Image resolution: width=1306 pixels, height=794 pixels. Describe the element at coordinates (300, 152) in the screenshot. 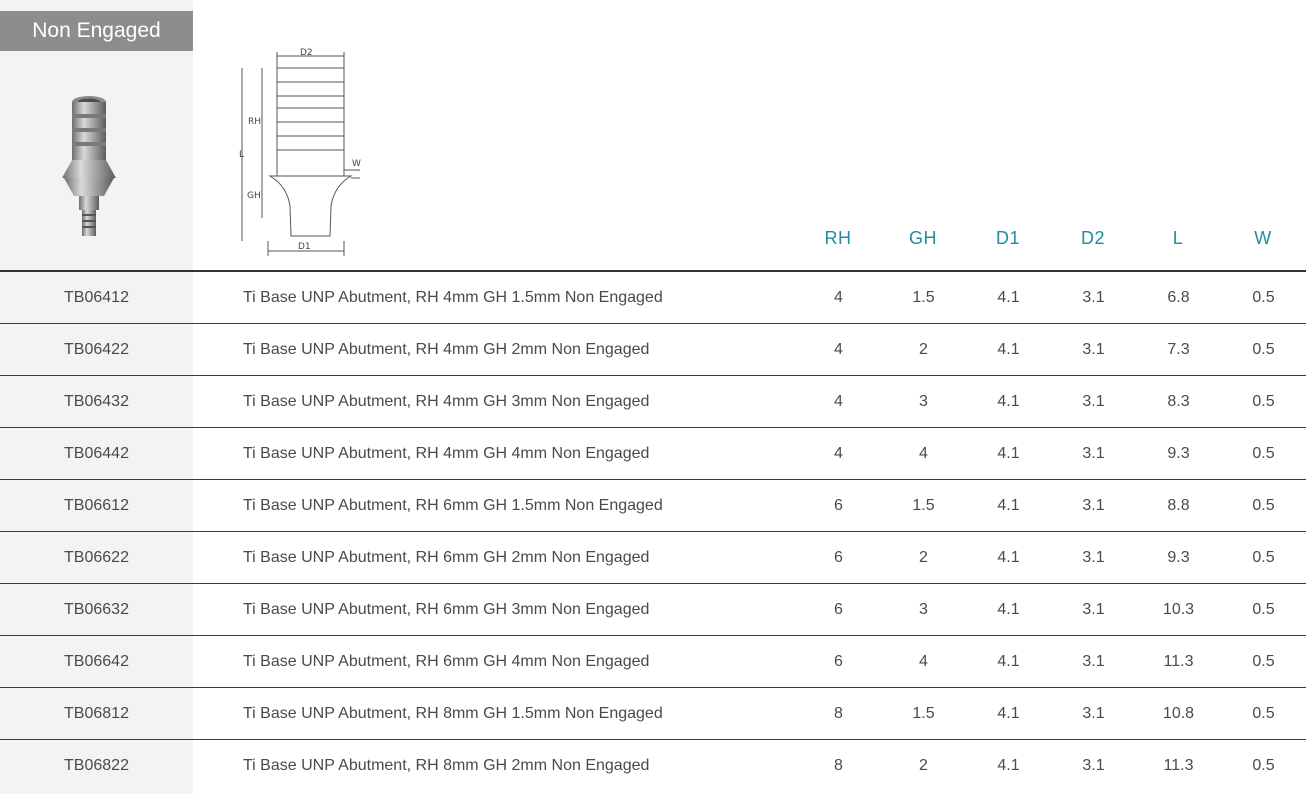

I see `dimension-drawing: D2 RH L W GH D1` at that location.